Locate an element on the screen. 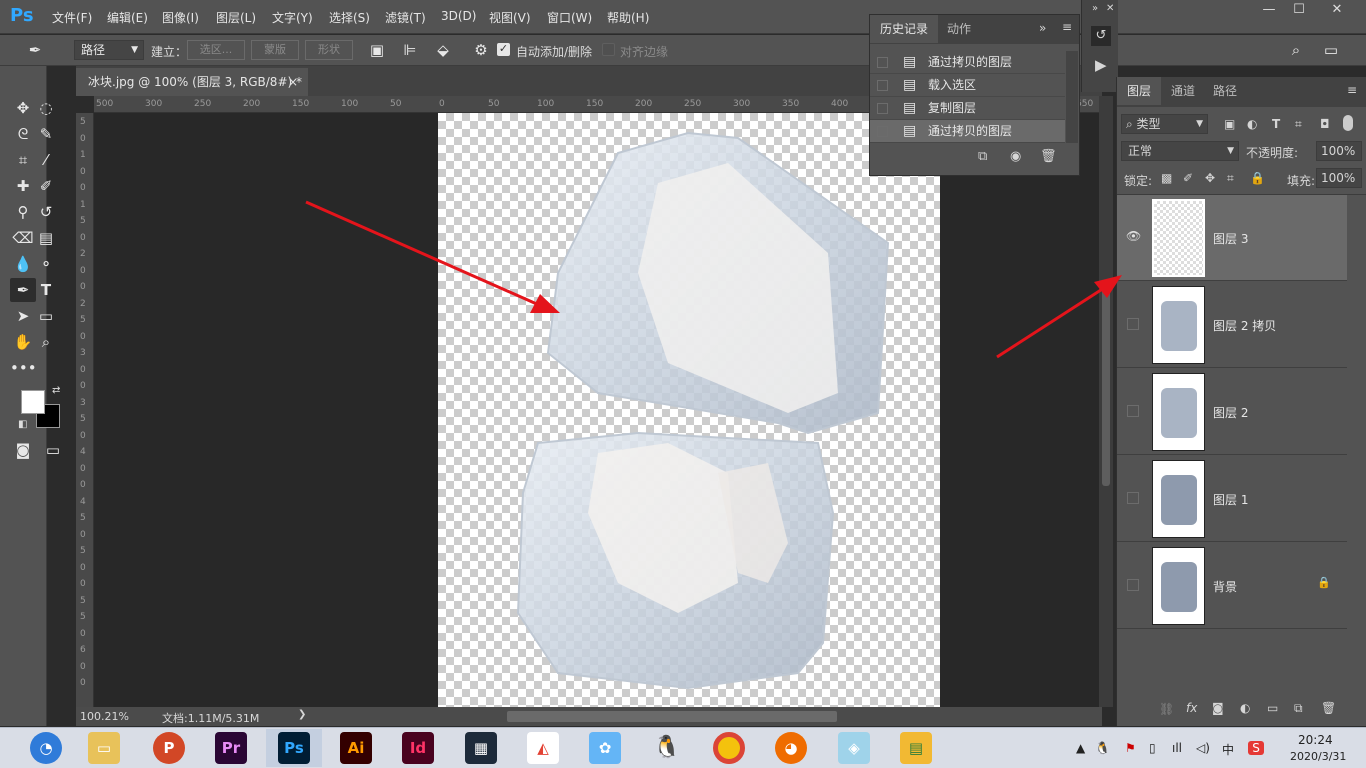  path-alignment-icon: ⊫ is located at coordinates (410, 50).